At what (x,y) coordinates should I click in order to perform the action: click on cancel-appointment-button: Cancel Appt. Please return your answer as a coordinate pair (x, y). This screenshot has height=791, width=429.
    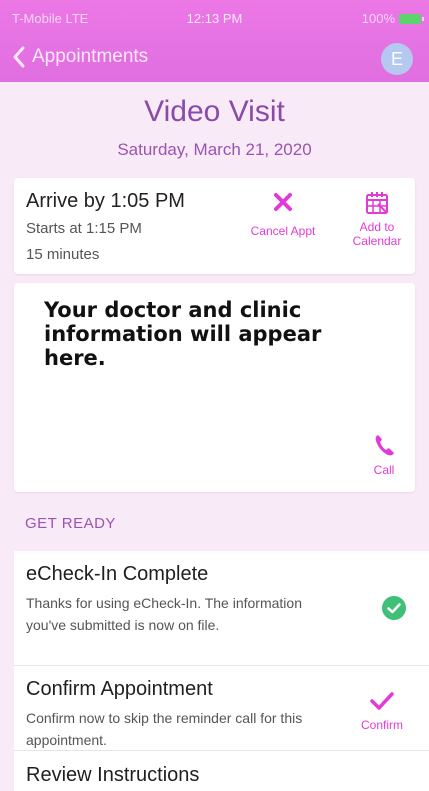
    Looking at the image, I should click on (283, 214).